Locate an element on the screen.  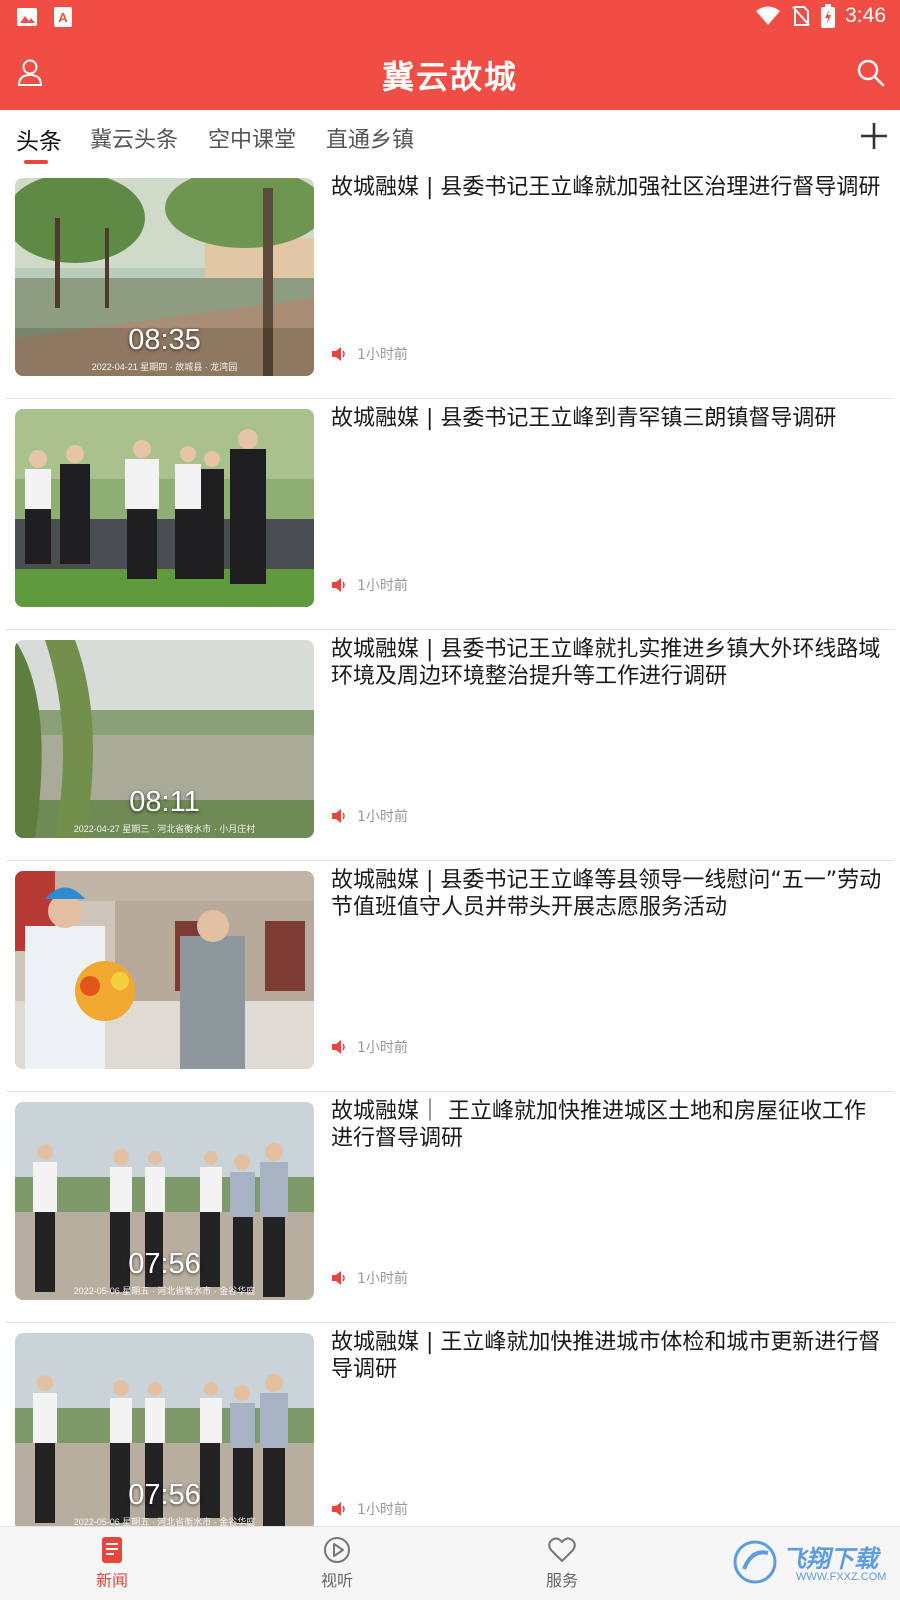
app-title: 冀云故城 is located at coordinates (449, 77).